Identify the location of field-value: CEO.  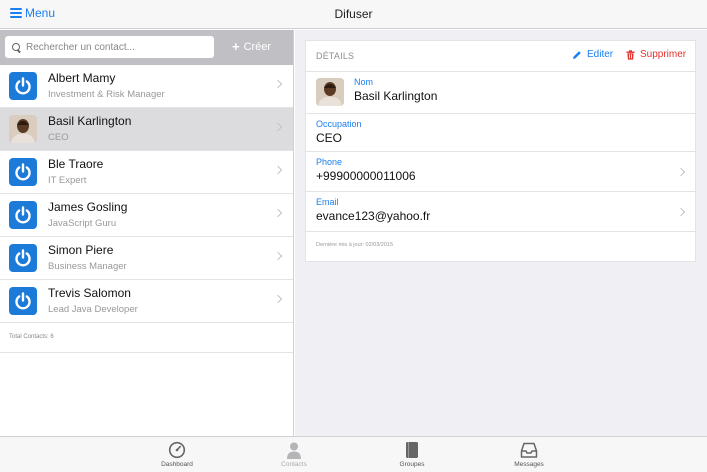
(329, 138).